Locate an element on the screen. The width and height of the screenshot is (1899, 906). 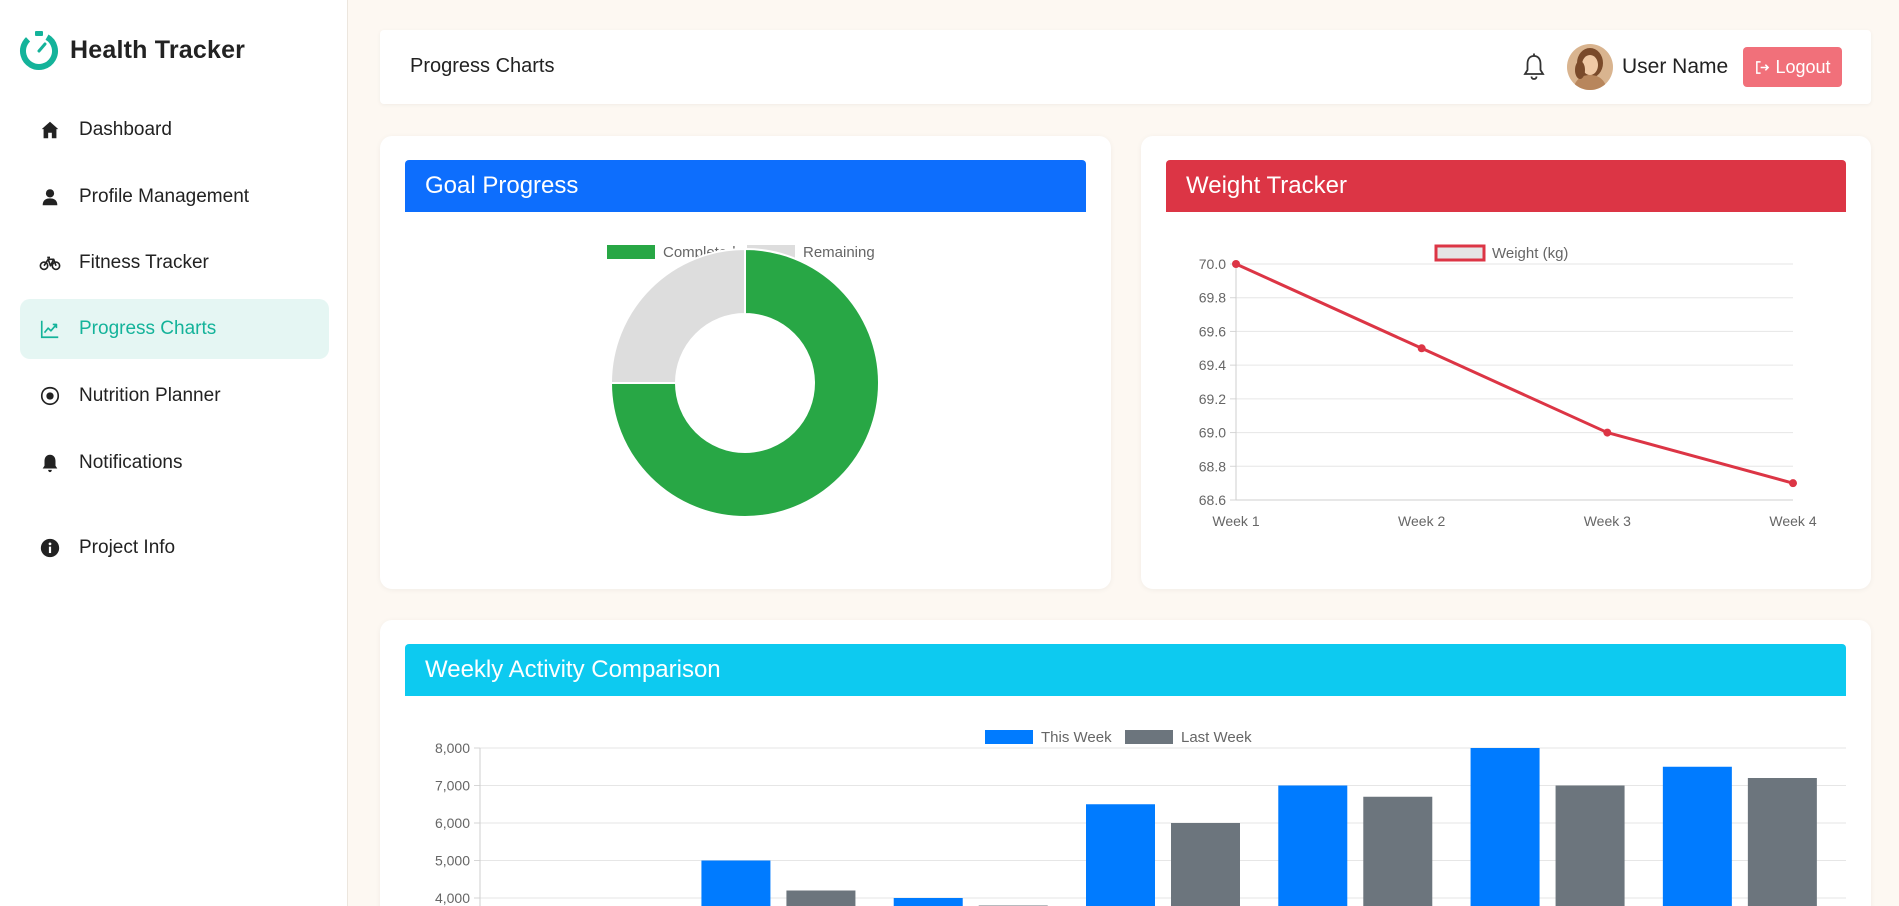
avatar is located at coordinates (1590, 67).